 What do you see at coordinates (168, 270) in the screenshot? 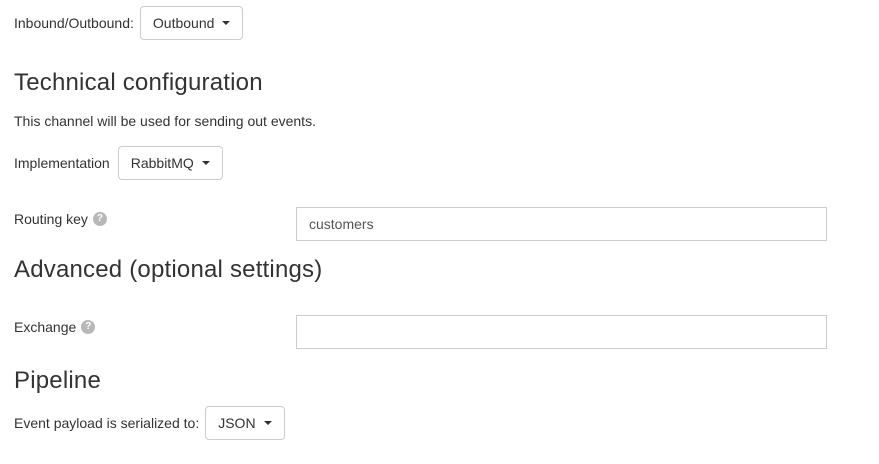
I see `advanced-settings-heading: Advanced (optional settings)` at bounding box center [168, 270].